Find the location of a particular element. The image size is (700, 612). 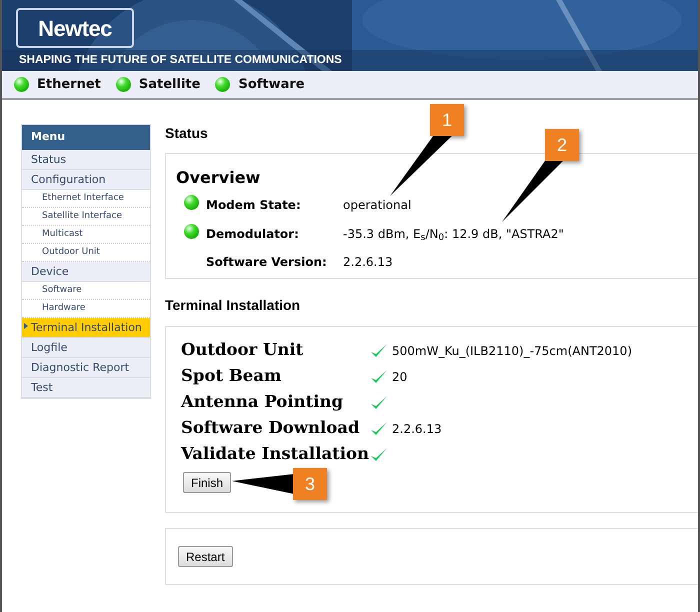

callout-badge: 1 is located at coordinates (447, 120).